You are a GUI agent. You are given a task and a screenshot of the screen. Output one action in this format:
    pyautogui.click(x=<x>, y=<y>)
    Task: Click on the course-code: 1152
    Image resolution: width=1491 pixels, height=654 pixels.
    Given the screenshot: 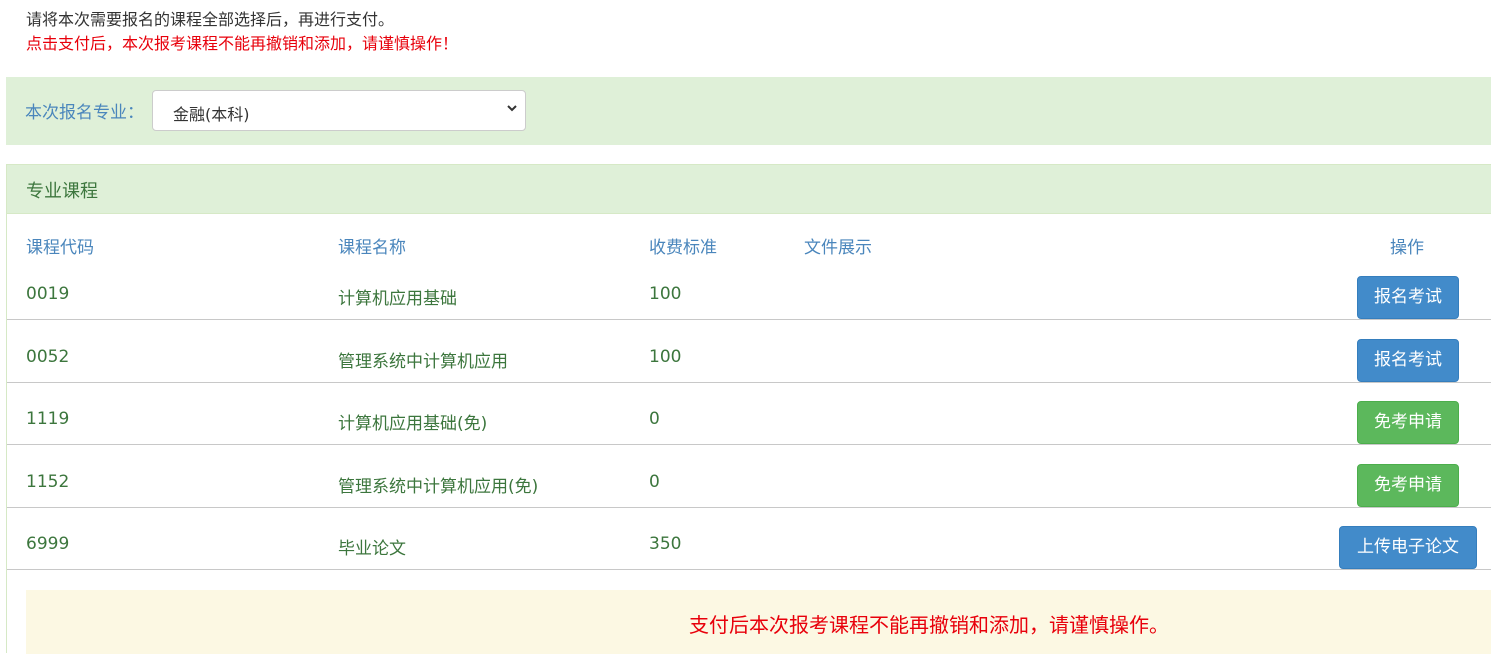 What is the action you would take?
    pyautogui.click(x=48, y=482)
    